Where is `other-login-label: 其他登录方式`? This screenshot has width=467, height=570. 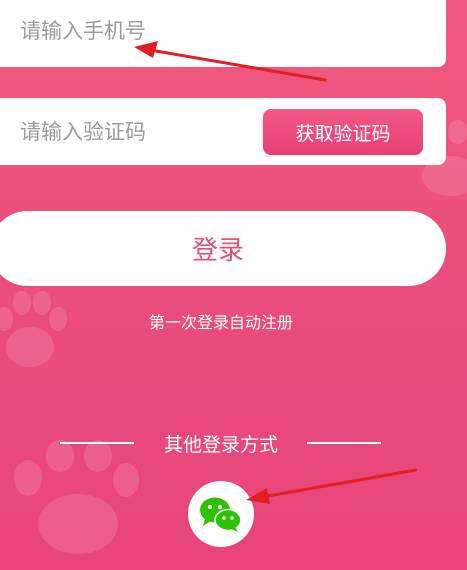 other-login-label: 其他登录方式 is located at coordinates (220, 445).